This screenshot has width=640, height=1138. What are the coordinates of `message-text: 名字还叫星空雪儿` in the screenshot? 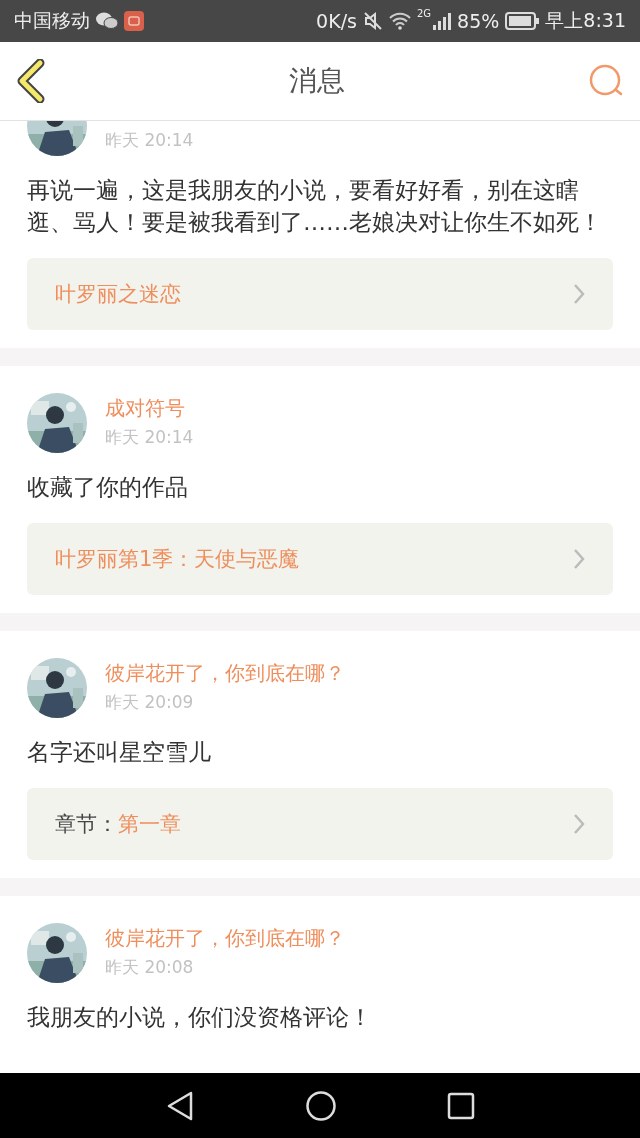 It's located at (119, 752).